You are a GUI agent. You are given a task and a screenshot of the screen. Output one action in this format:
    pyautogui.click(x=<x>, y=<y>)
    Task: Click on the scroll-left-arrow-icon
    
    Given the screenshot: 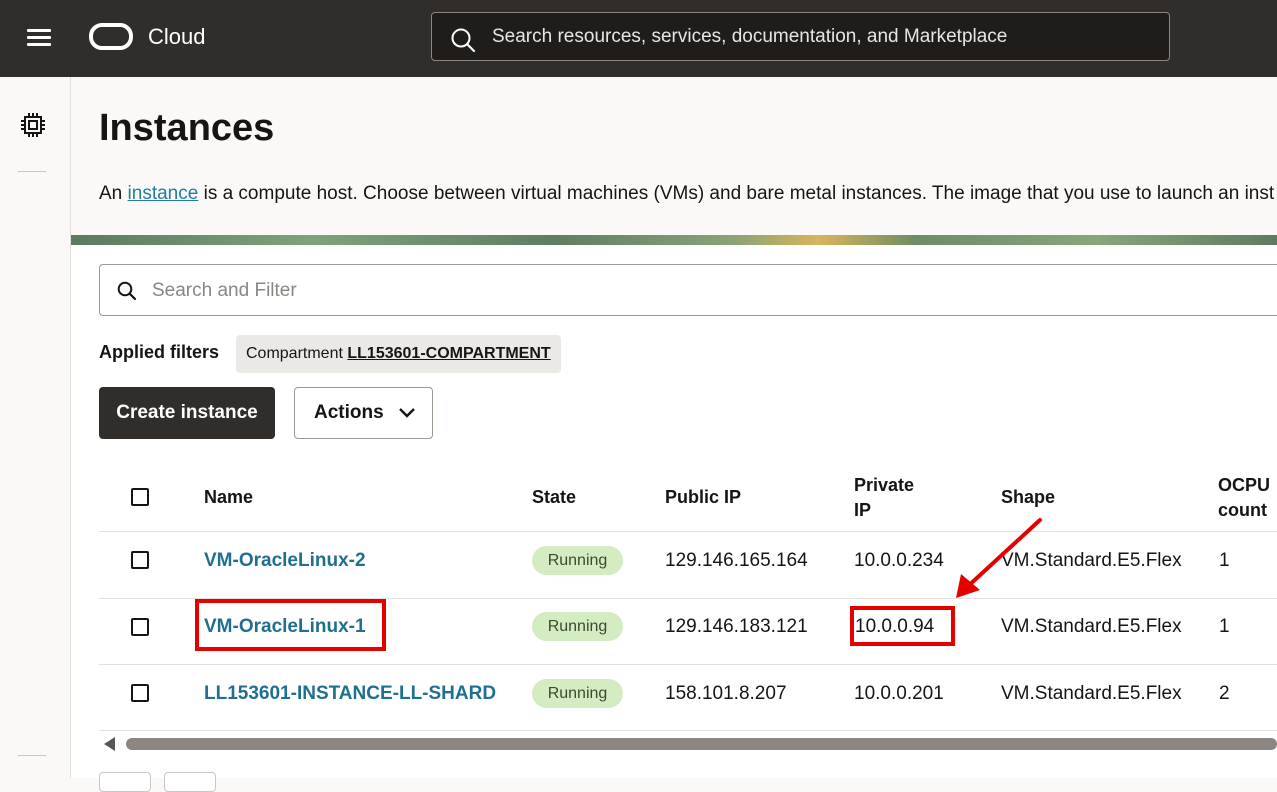 What is the action you would take?
    pyautogui.click(x=109, y=744)
    